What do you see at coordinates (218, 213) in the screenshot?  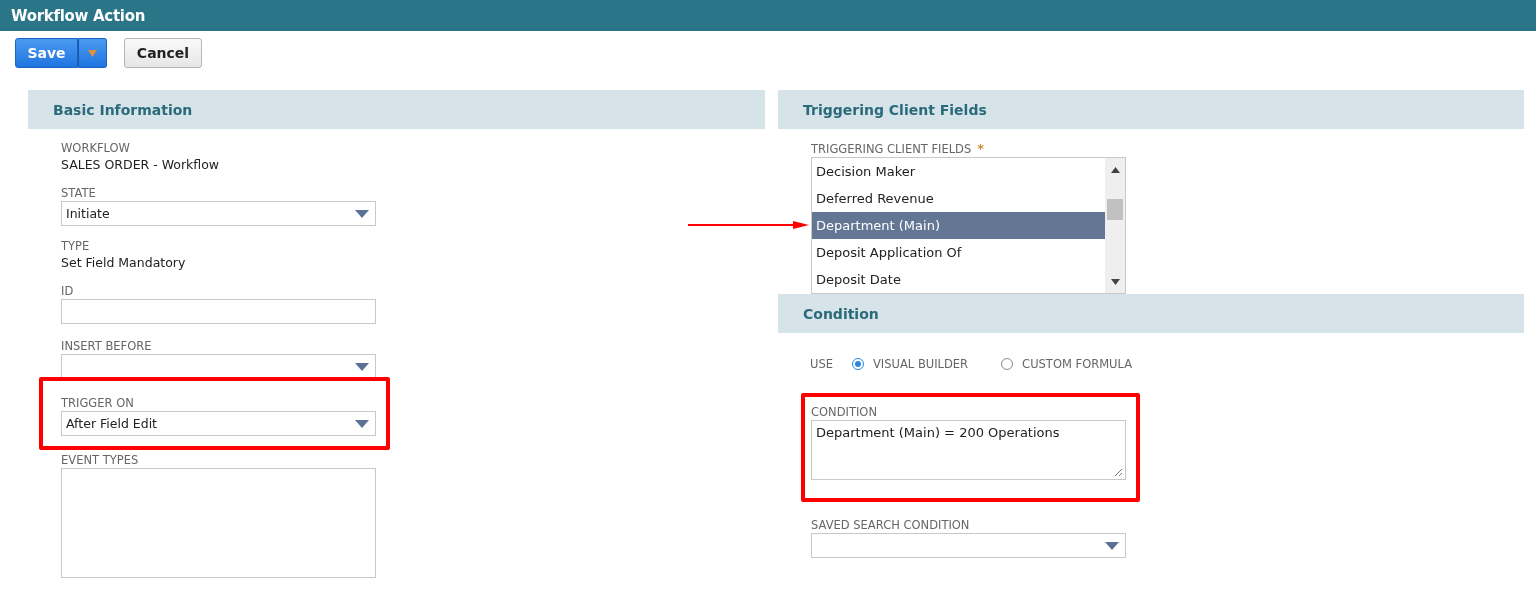 I see `dropdown-field: Initiate` at bounding box center [218, 213].